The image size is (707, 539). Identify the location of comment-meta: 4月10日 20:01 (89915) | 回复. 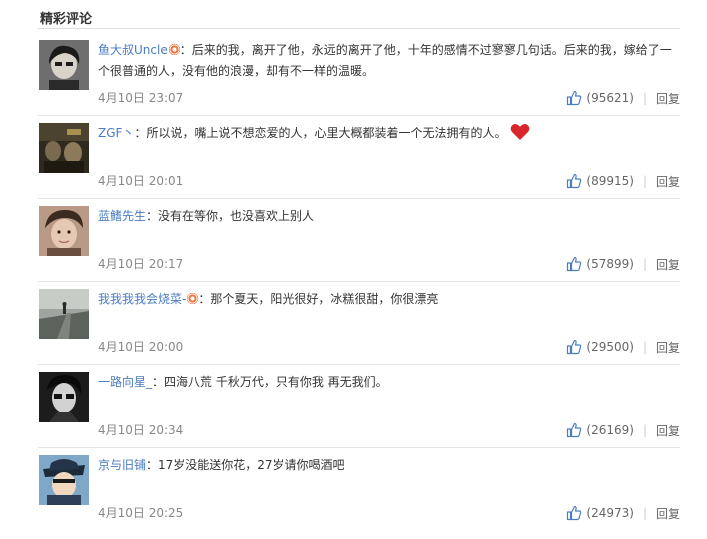
(389, 181).